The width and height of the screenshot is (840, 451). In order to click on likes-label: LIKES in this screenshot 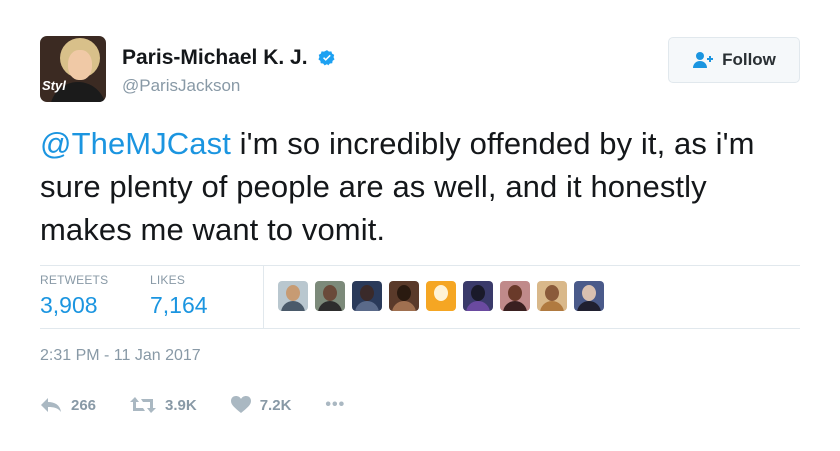, I will do `click(168, 280)`.